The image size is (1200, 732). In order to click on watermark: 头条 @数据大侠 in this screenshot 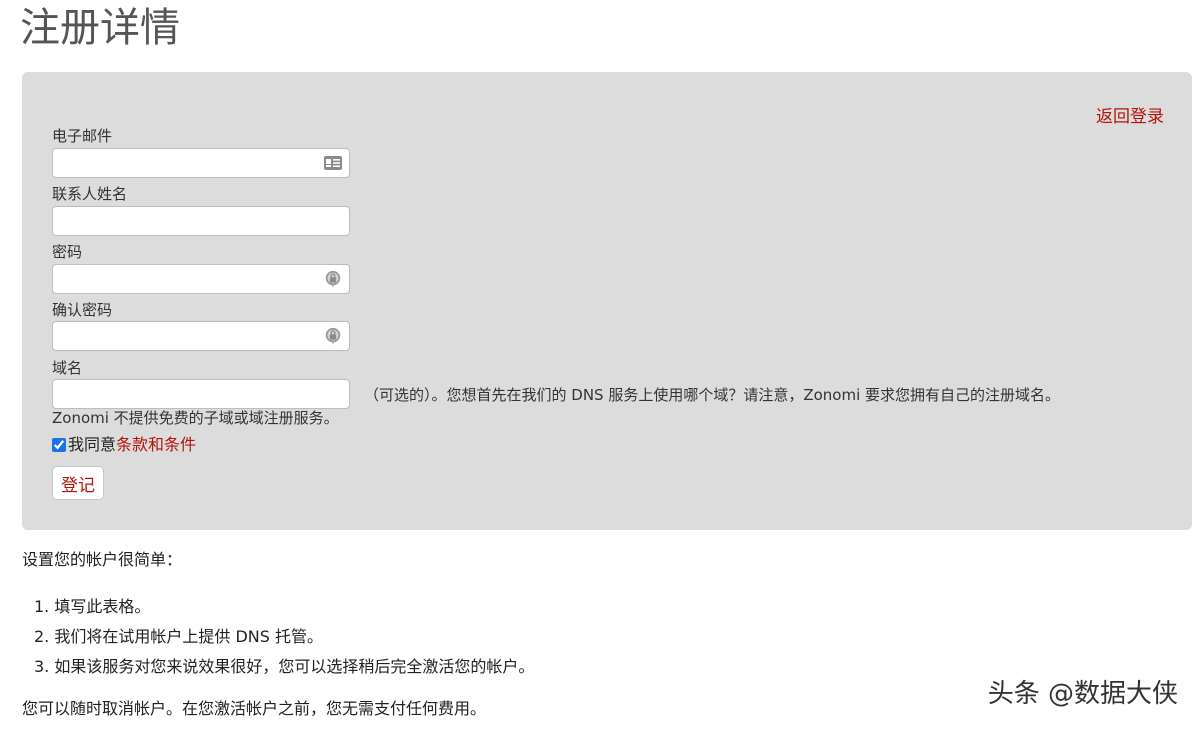, I will do `click(1082, 694)`.